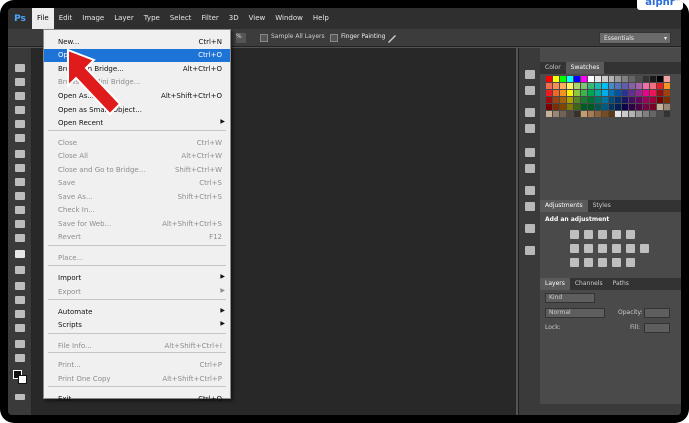 The image size is (689, 423). I want to click on file-menu-item-automate: Automate ▶, so click(137, 312).